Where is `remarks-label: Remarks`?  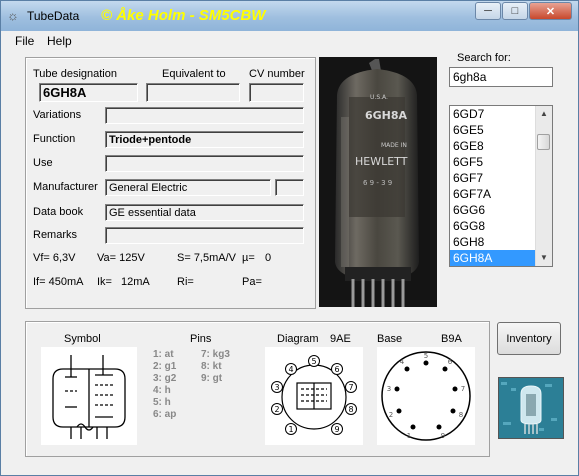 remarks-label: Remarks is located at coordinates (55, 235).